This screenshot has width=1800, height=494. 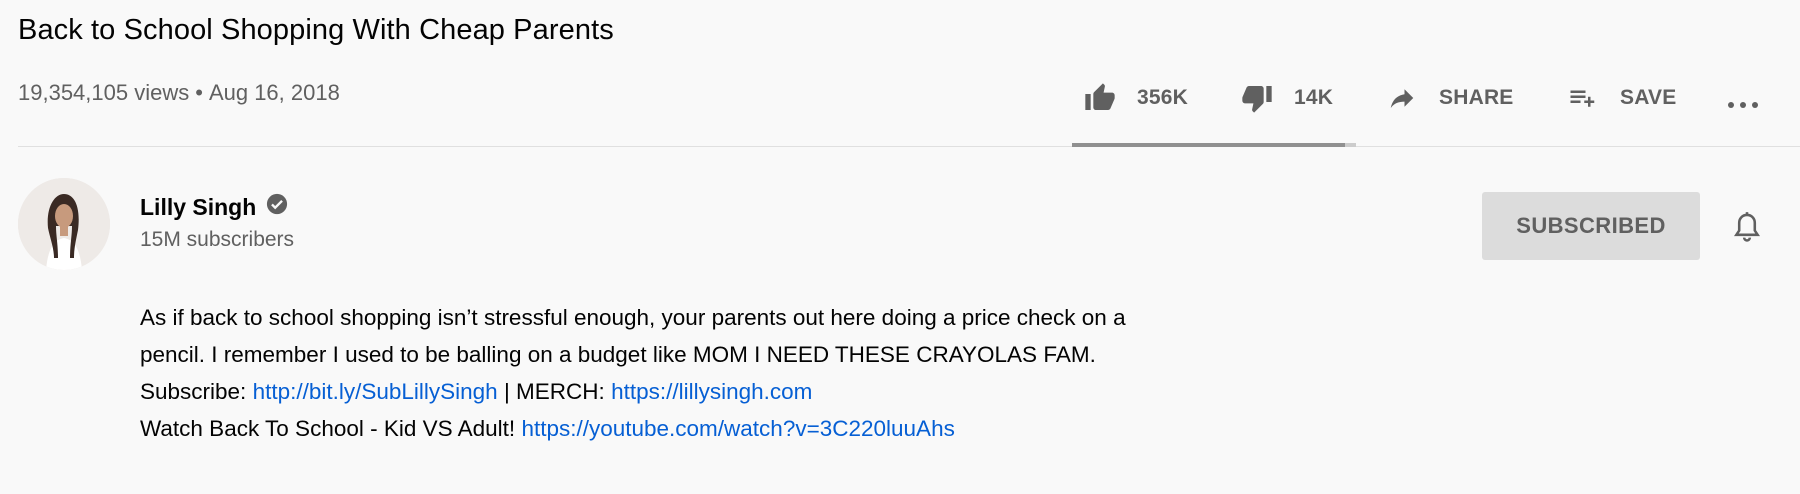 What do you see at coordinates (909, 146) in the screenshot?
I see `divider` at bounding box center [909, 146].